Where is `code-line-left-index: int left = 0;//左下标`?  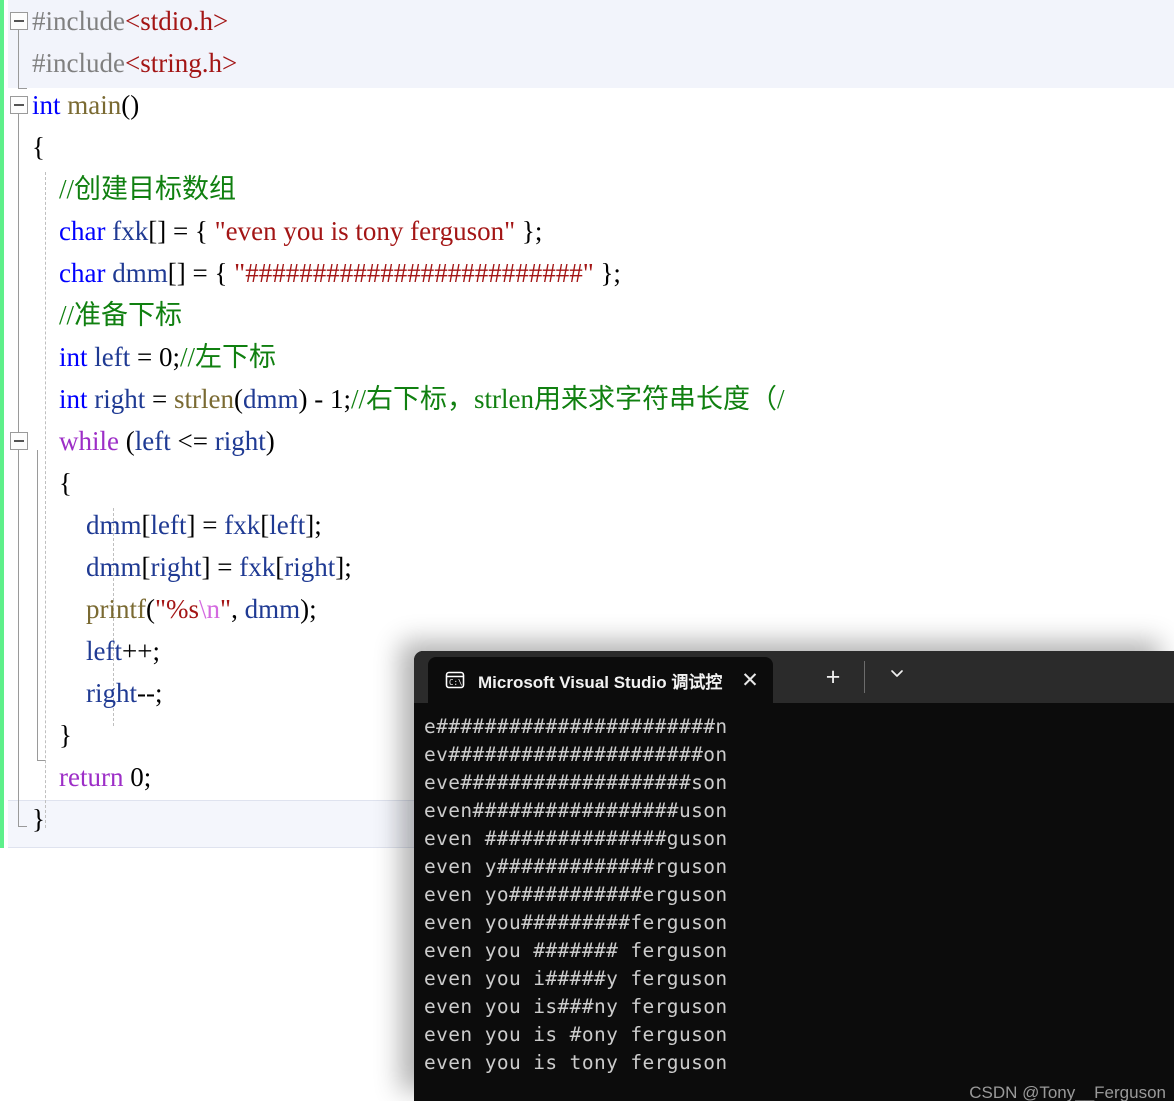
code-line-left-index: int left = 0;//左下标 is located at coordinates (587, 357).